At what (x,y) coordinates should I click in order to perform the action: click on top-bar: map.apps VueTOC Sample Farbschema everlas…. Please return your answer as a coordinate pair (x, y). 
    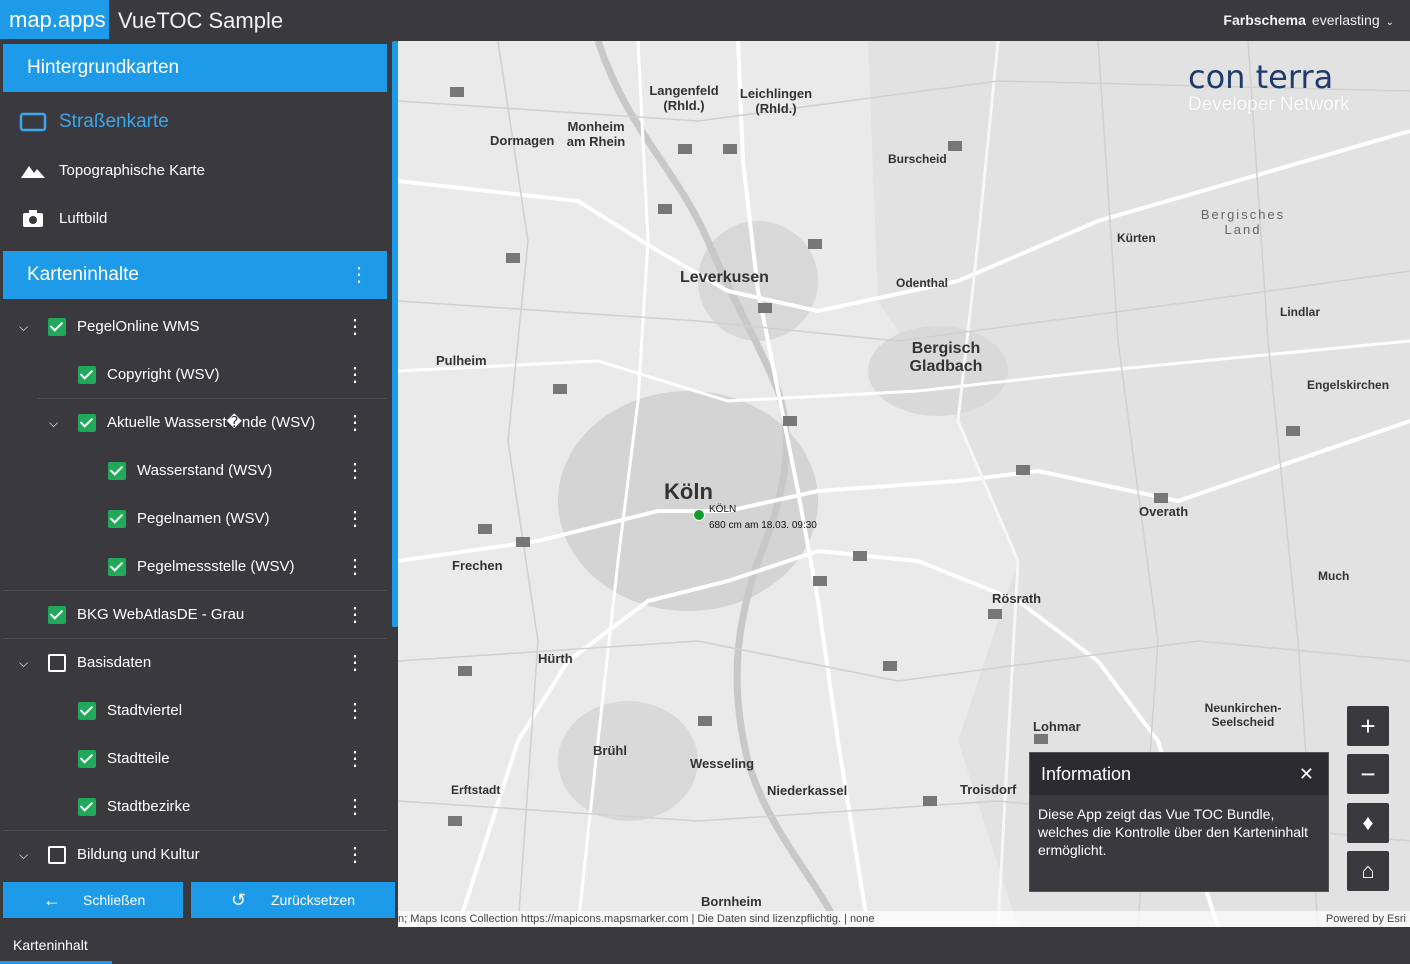
    Looking at the image, I should click on (705, 20).